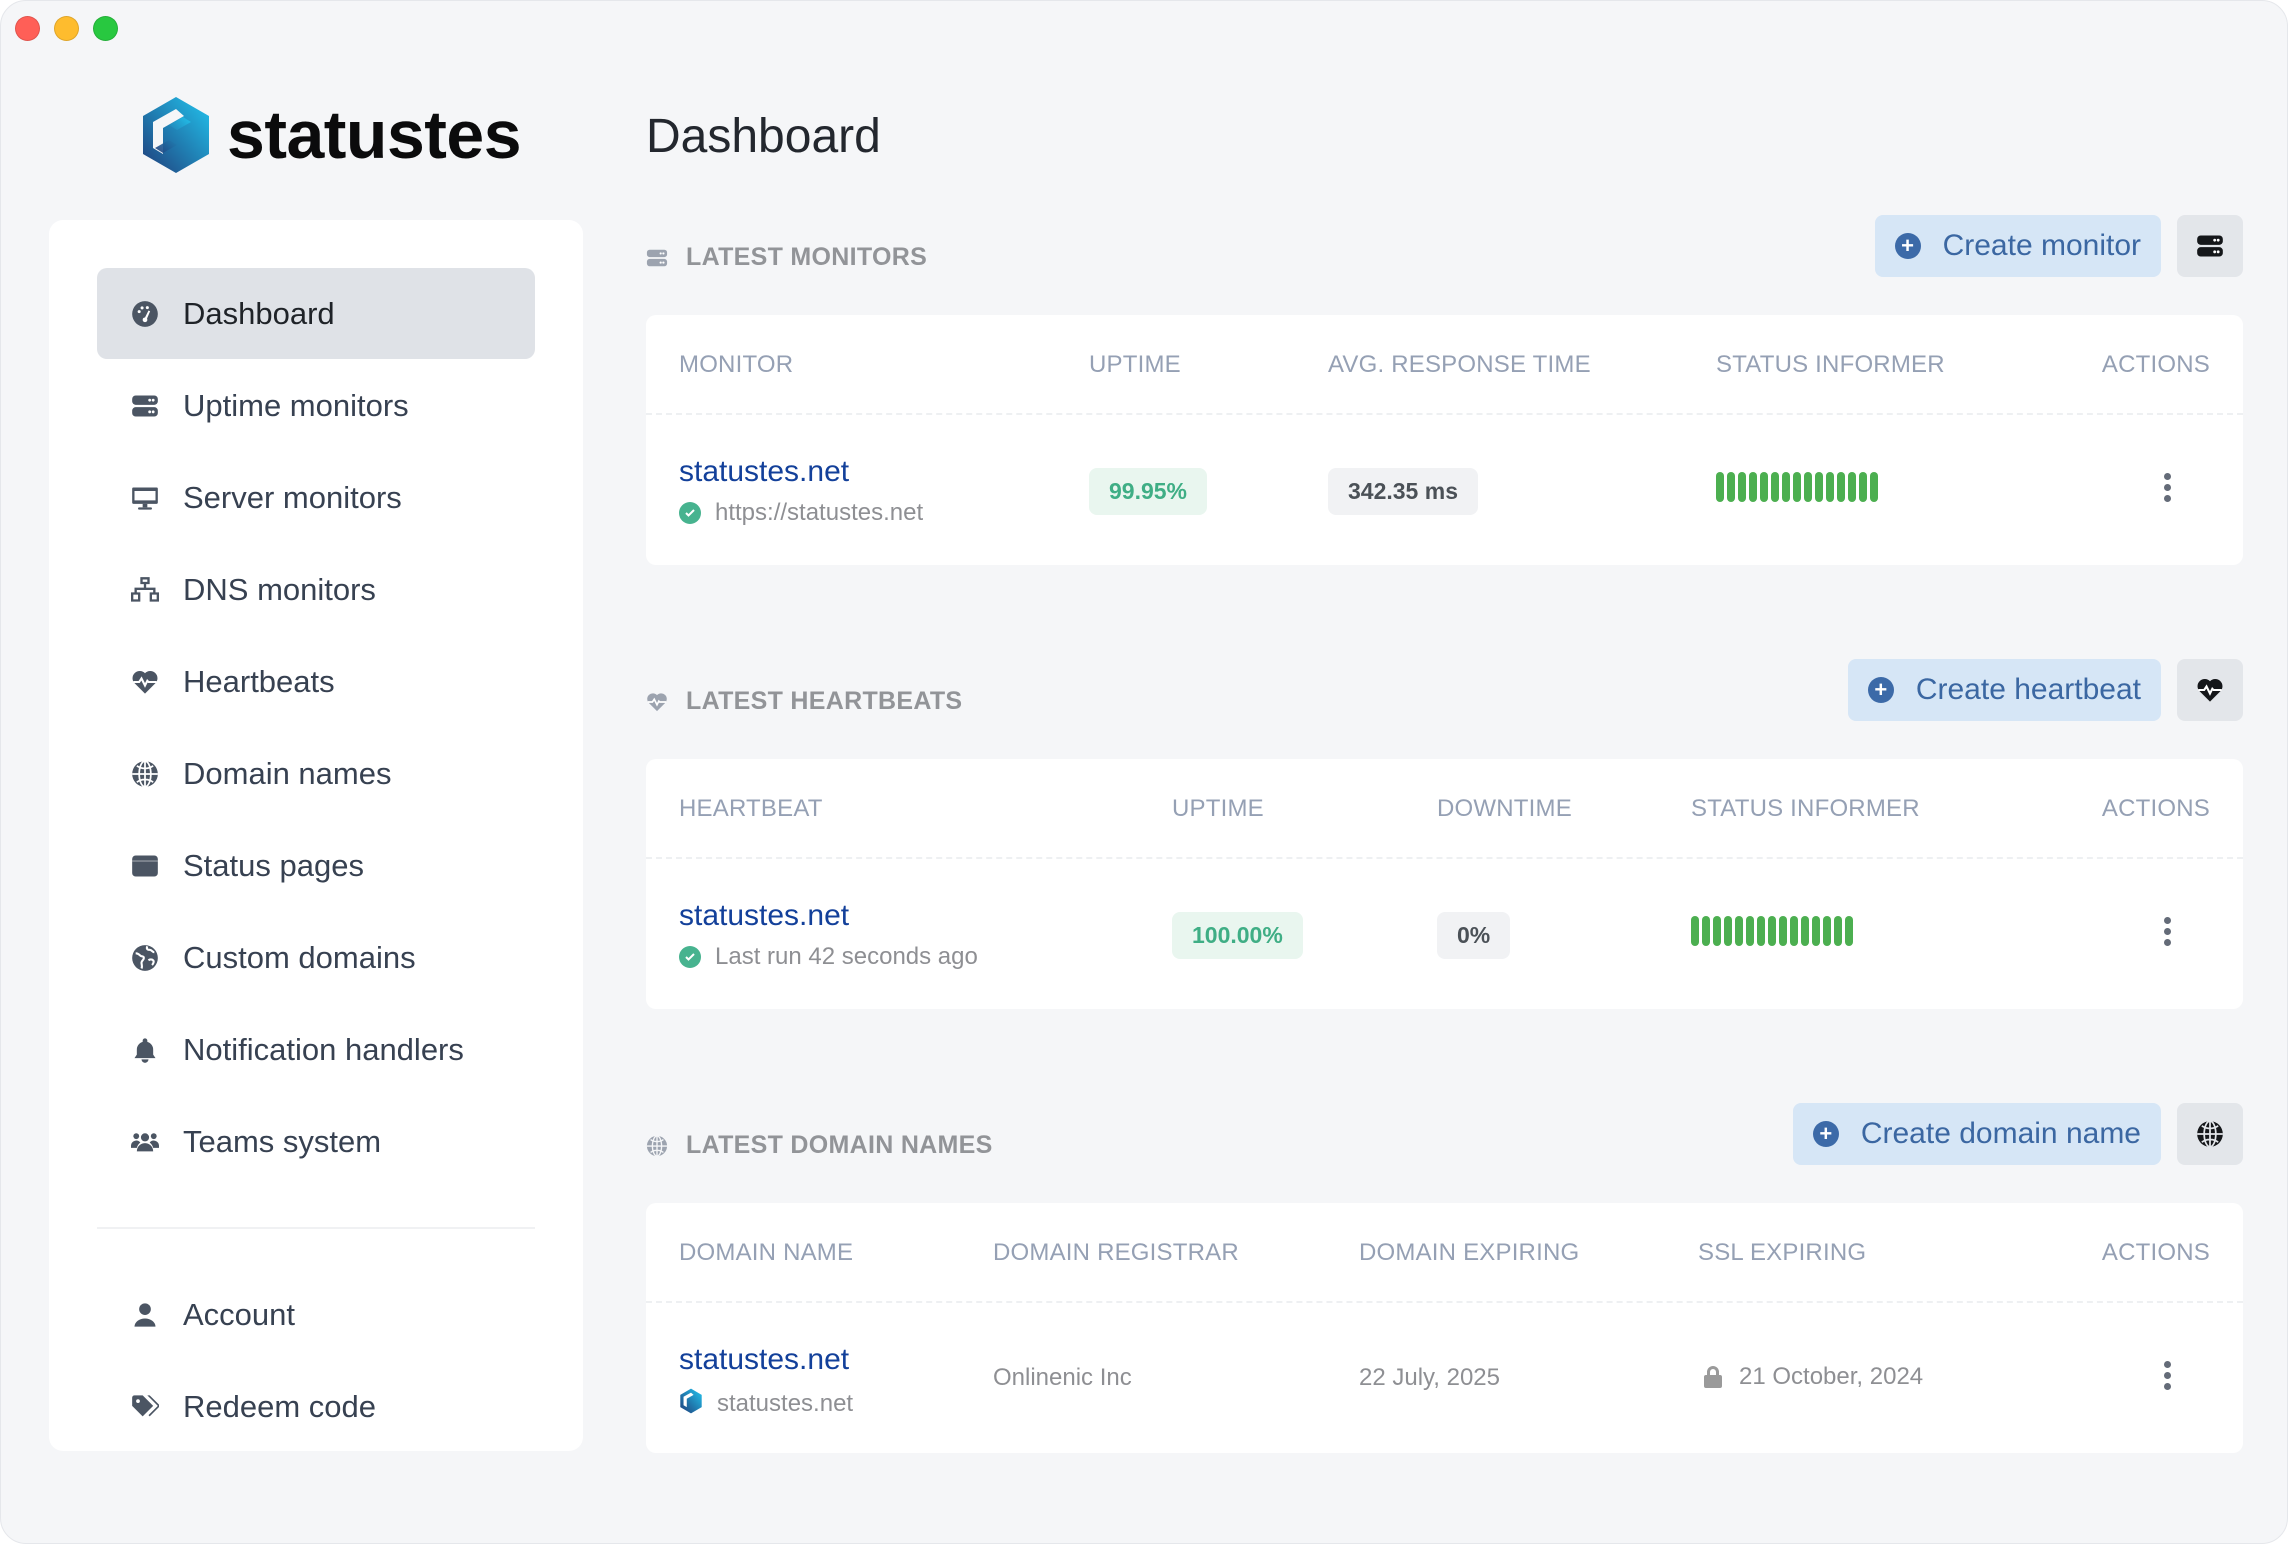 This screenshot has width=2288, height=1544. What do you see at coordinates (27, 28) in the screenshot?
I see `window-close-button` at bounding box center [27, 28].